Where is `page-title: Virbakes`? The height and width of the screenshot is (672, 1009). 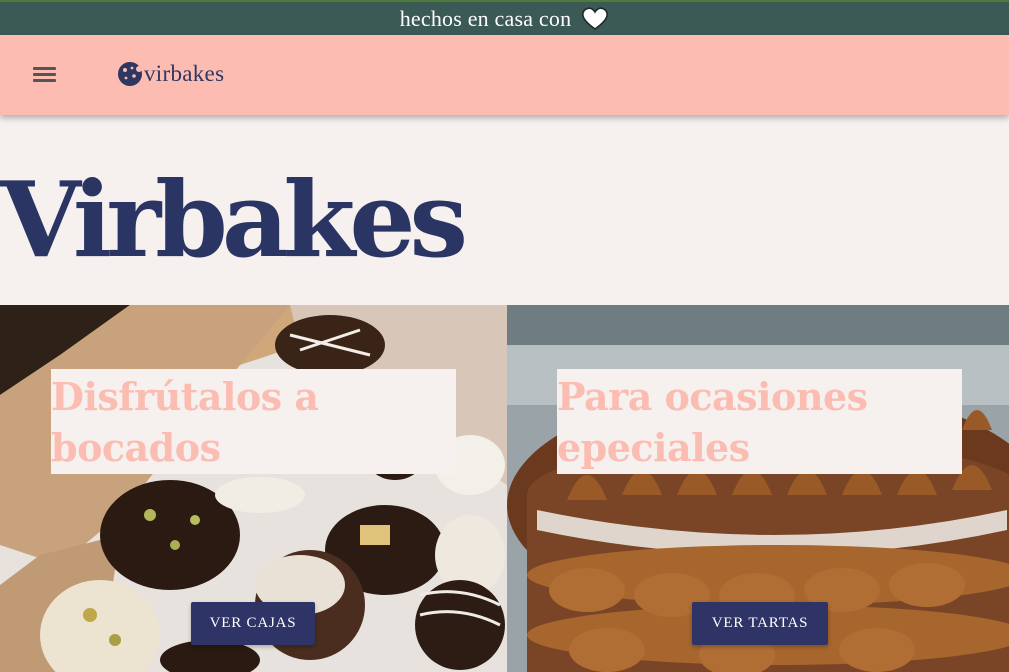 page-title: Virbakes is located at coordinates (234, 219).